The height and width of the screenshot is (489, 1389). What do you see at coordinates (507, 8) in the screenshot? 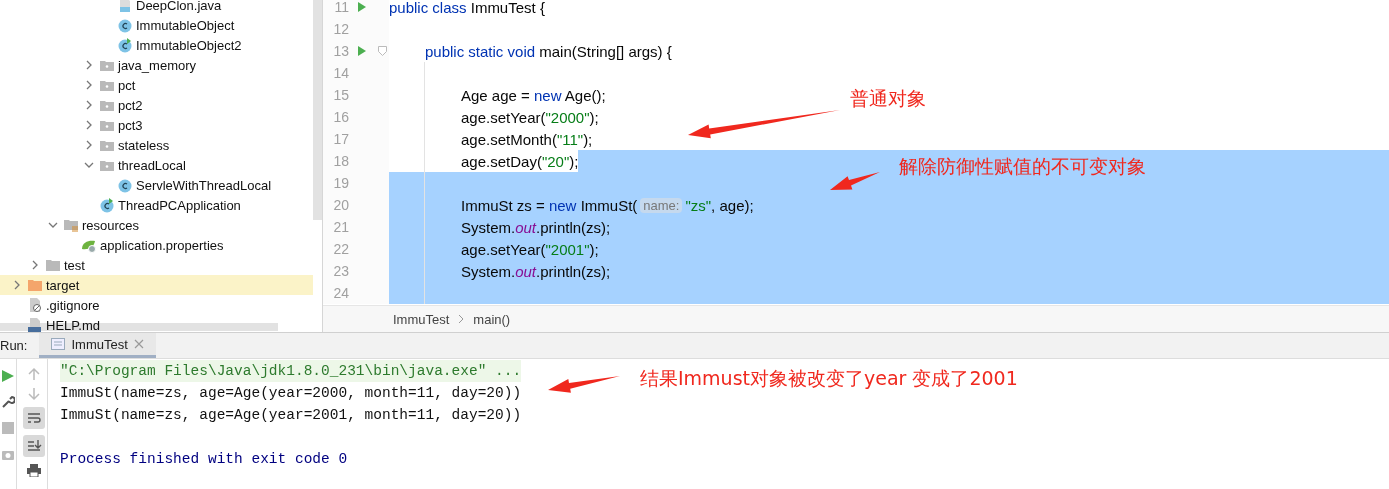
I see `code-token: ImmuTest {` at bounding box center [507, 8].